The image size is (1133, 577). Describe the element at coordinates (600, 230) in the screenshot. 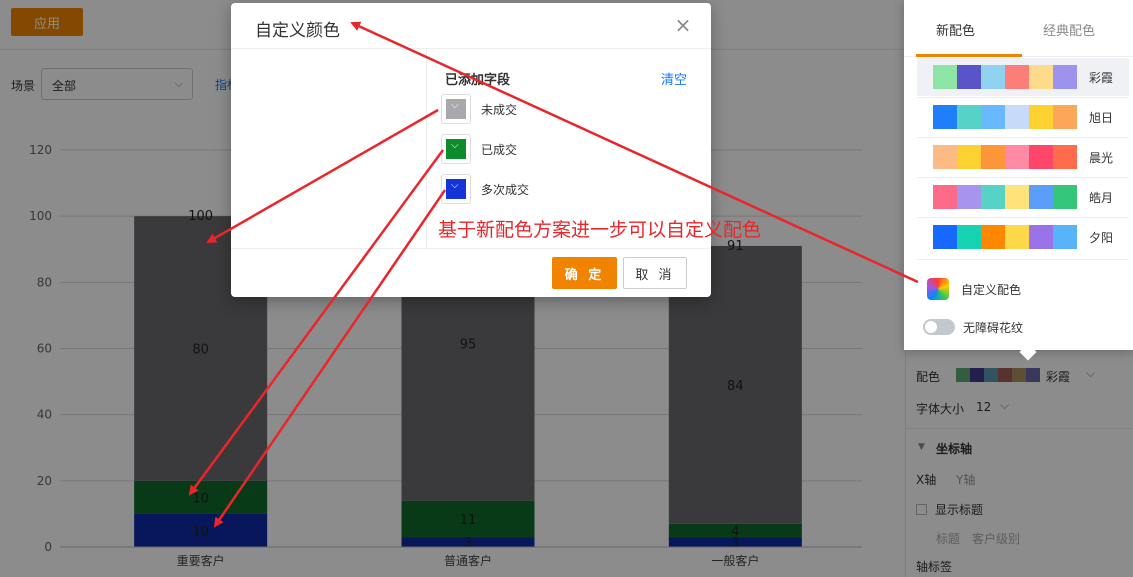

I see `annotation-text: 基于新配色方案进一步可以自定义配色` at that location.